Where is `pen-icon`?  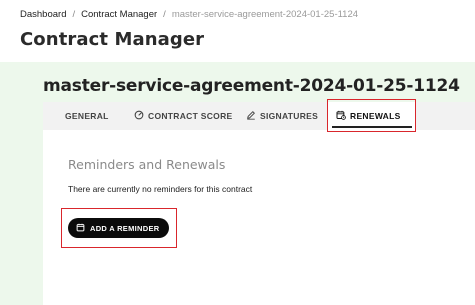 pen-icon is located at coordinates (251, 116).